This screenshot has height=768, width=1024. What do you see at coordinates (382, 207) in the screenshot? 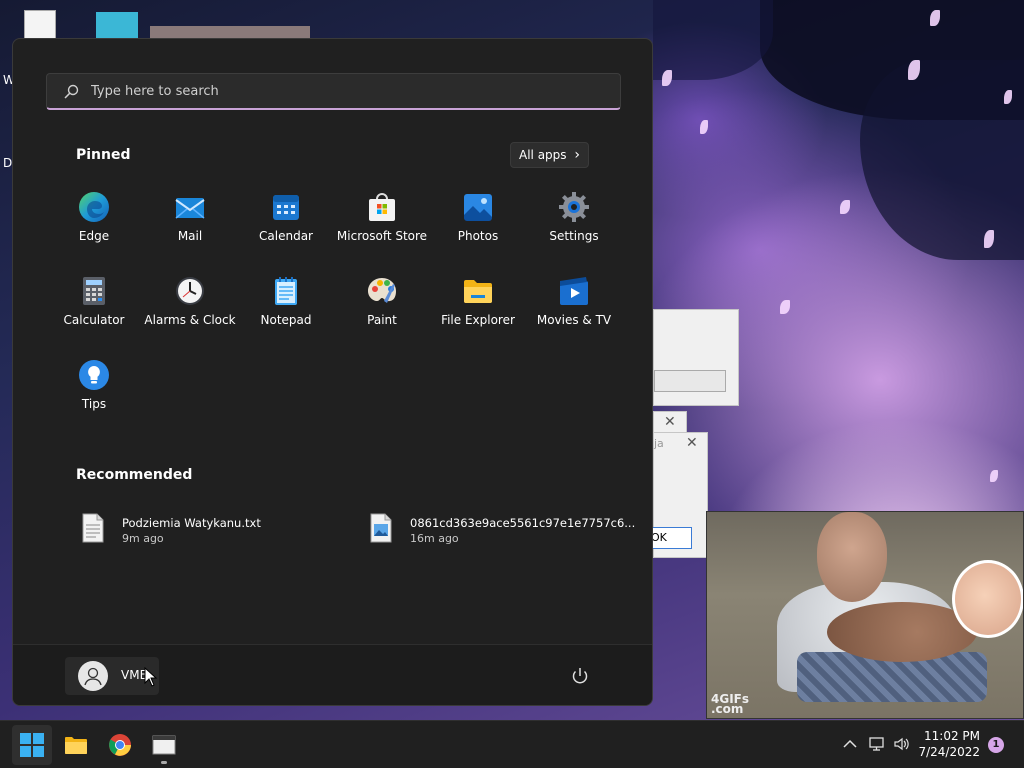
I see `store-icon` at bounding box center [382, 207].